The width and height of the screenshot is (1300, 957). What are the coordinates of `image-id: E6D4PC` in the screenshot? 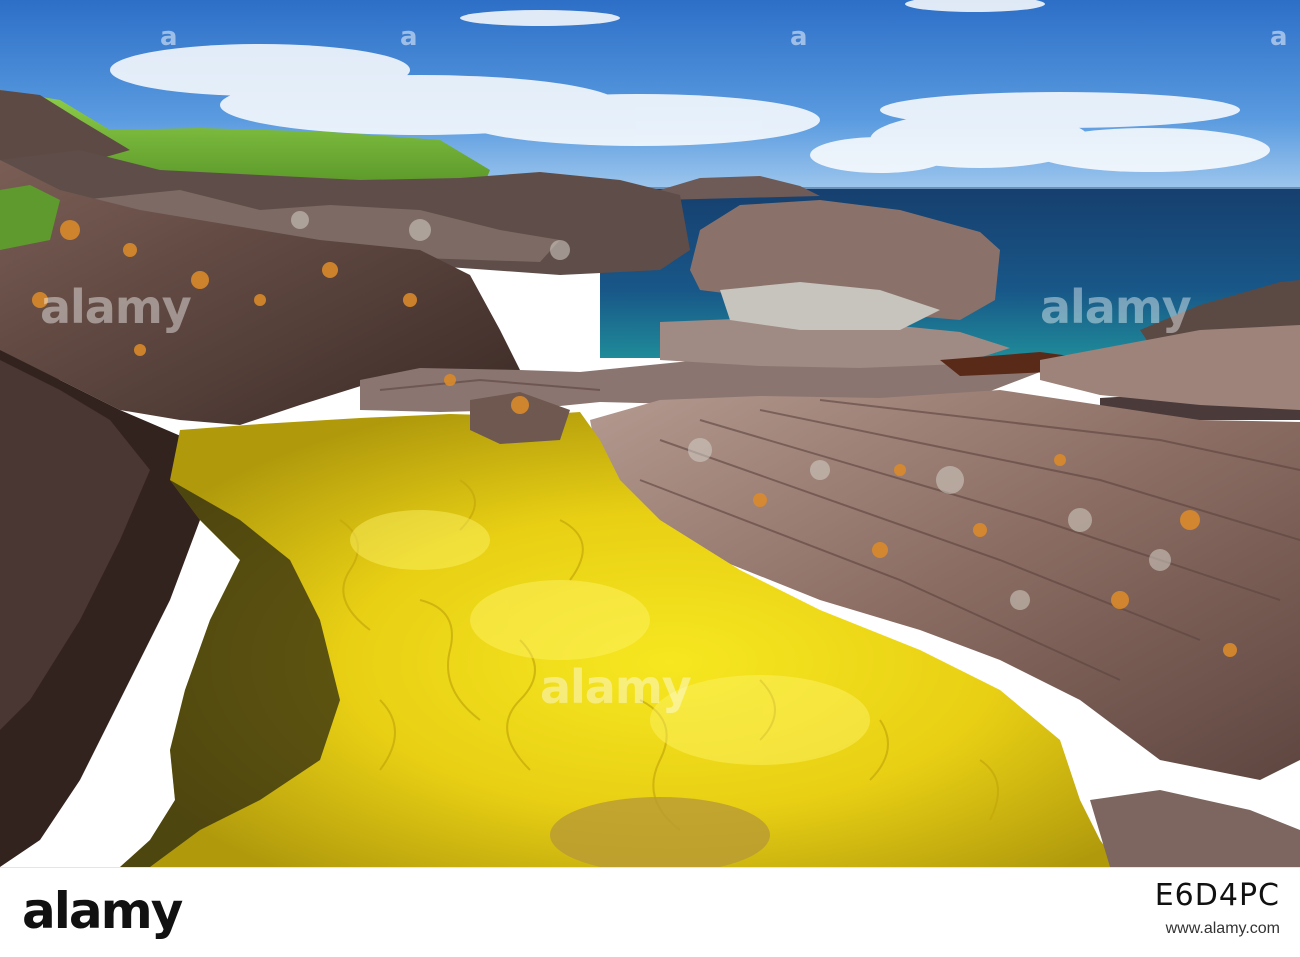 It's located at (1217, 895).